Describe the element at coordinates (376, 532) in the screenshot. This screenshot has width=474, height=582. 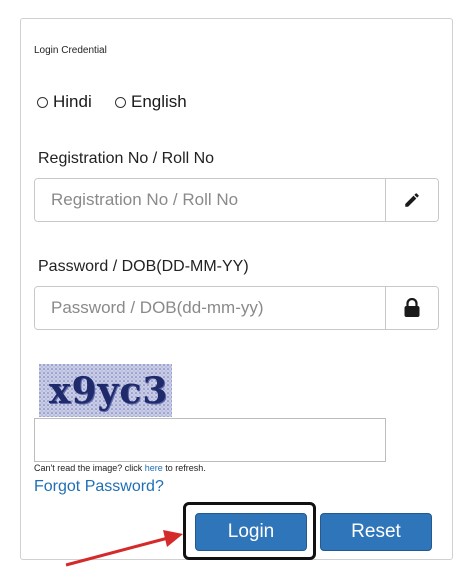
I see `reset-button: Reset` at that location.